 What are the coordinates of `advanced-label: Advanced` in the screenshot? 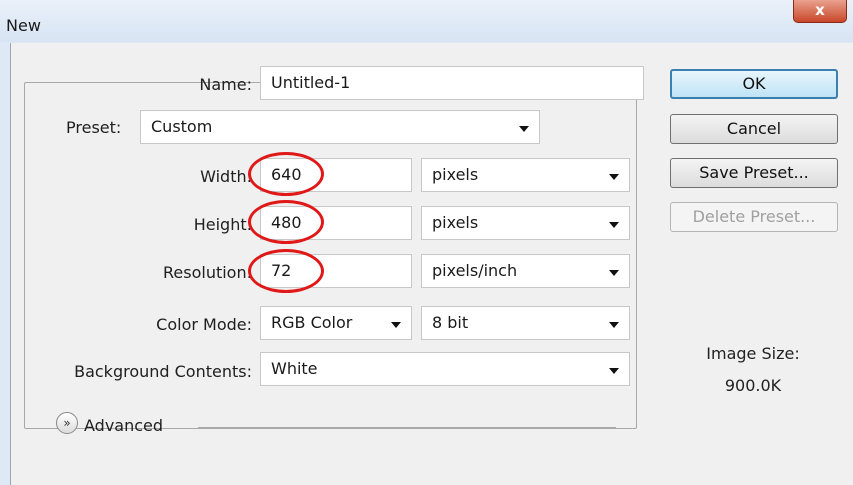 It's located at (123, 425).